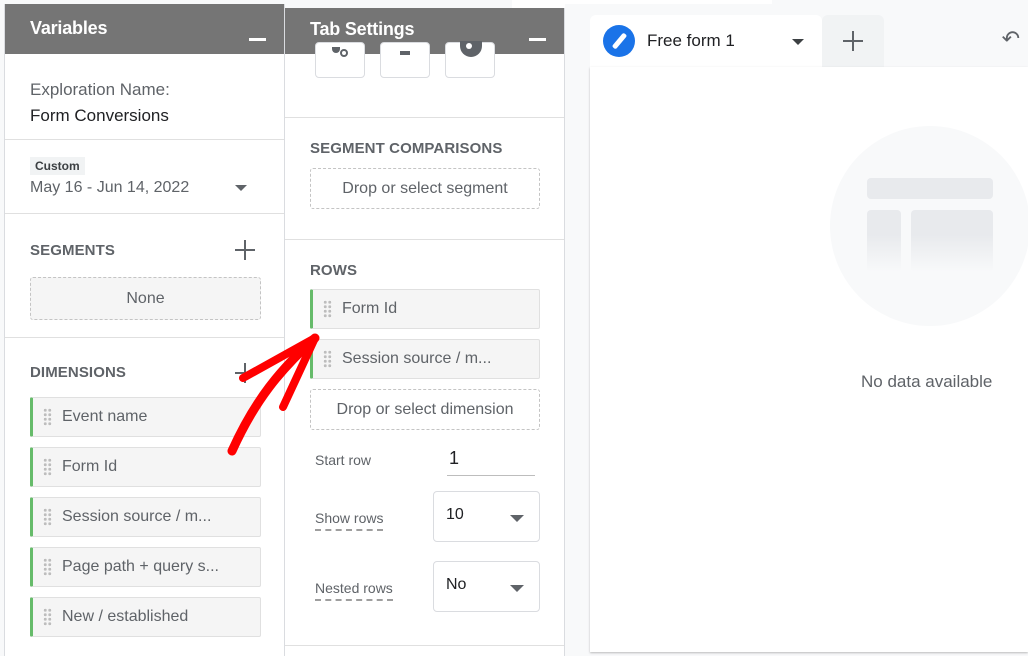 This screenshot has width=1028, height=656. Describe the element at coordinates (340, 60) in the screenshot. I see `scatter-viz-button` at that location.